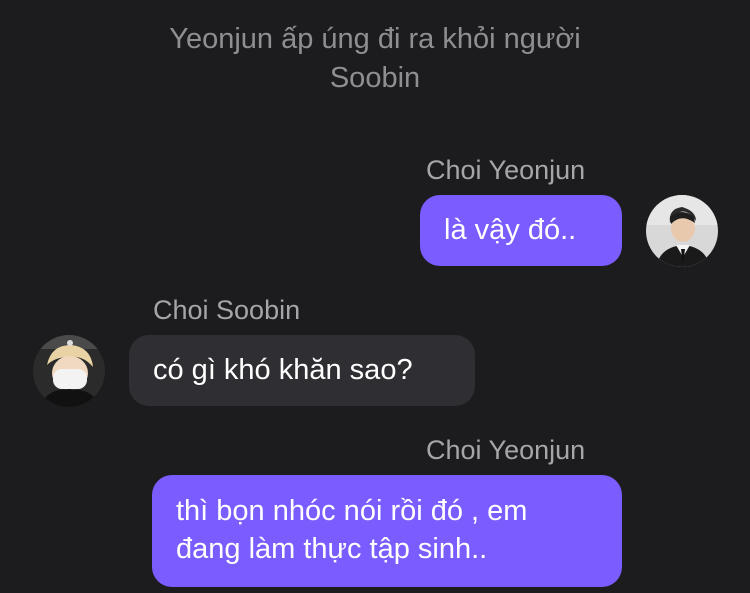  What do you see at coordinates (283, 370) in the screenshot?
I see `message-text: có gì khó khăn sao?` at bounding box center [283, 370].